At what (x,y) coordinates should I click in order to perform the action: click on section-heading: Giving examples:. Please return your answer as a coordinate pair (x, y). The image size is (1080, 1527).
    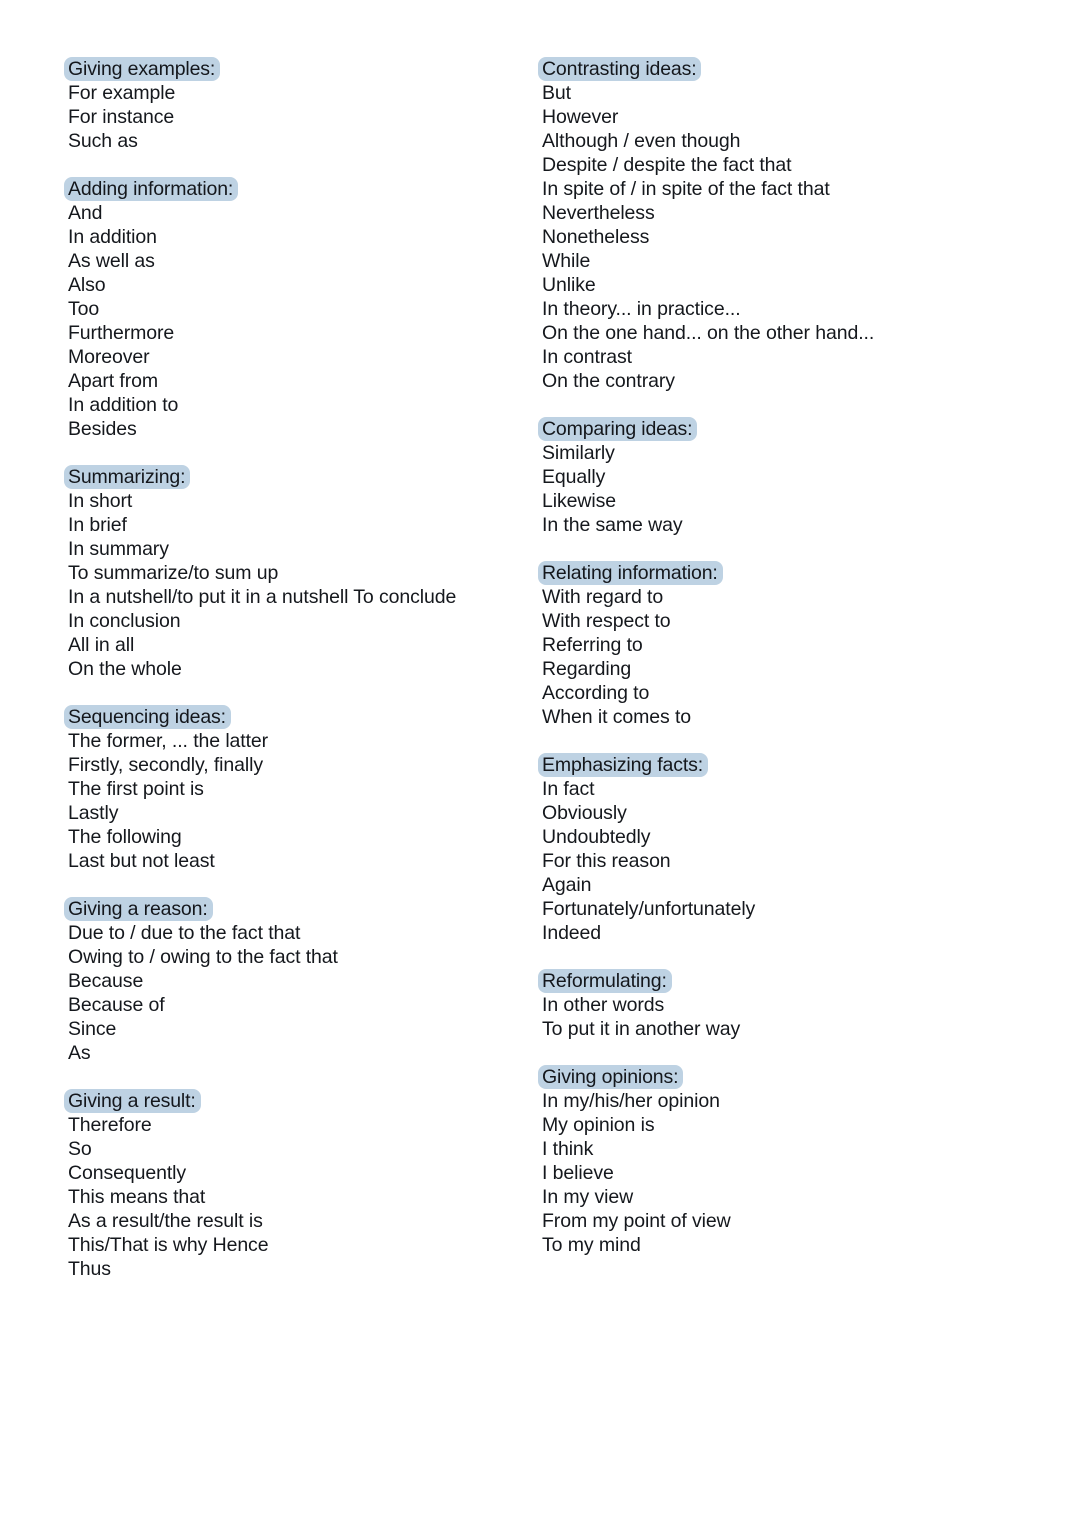
    Looking at the image, I should click on (142, 69).